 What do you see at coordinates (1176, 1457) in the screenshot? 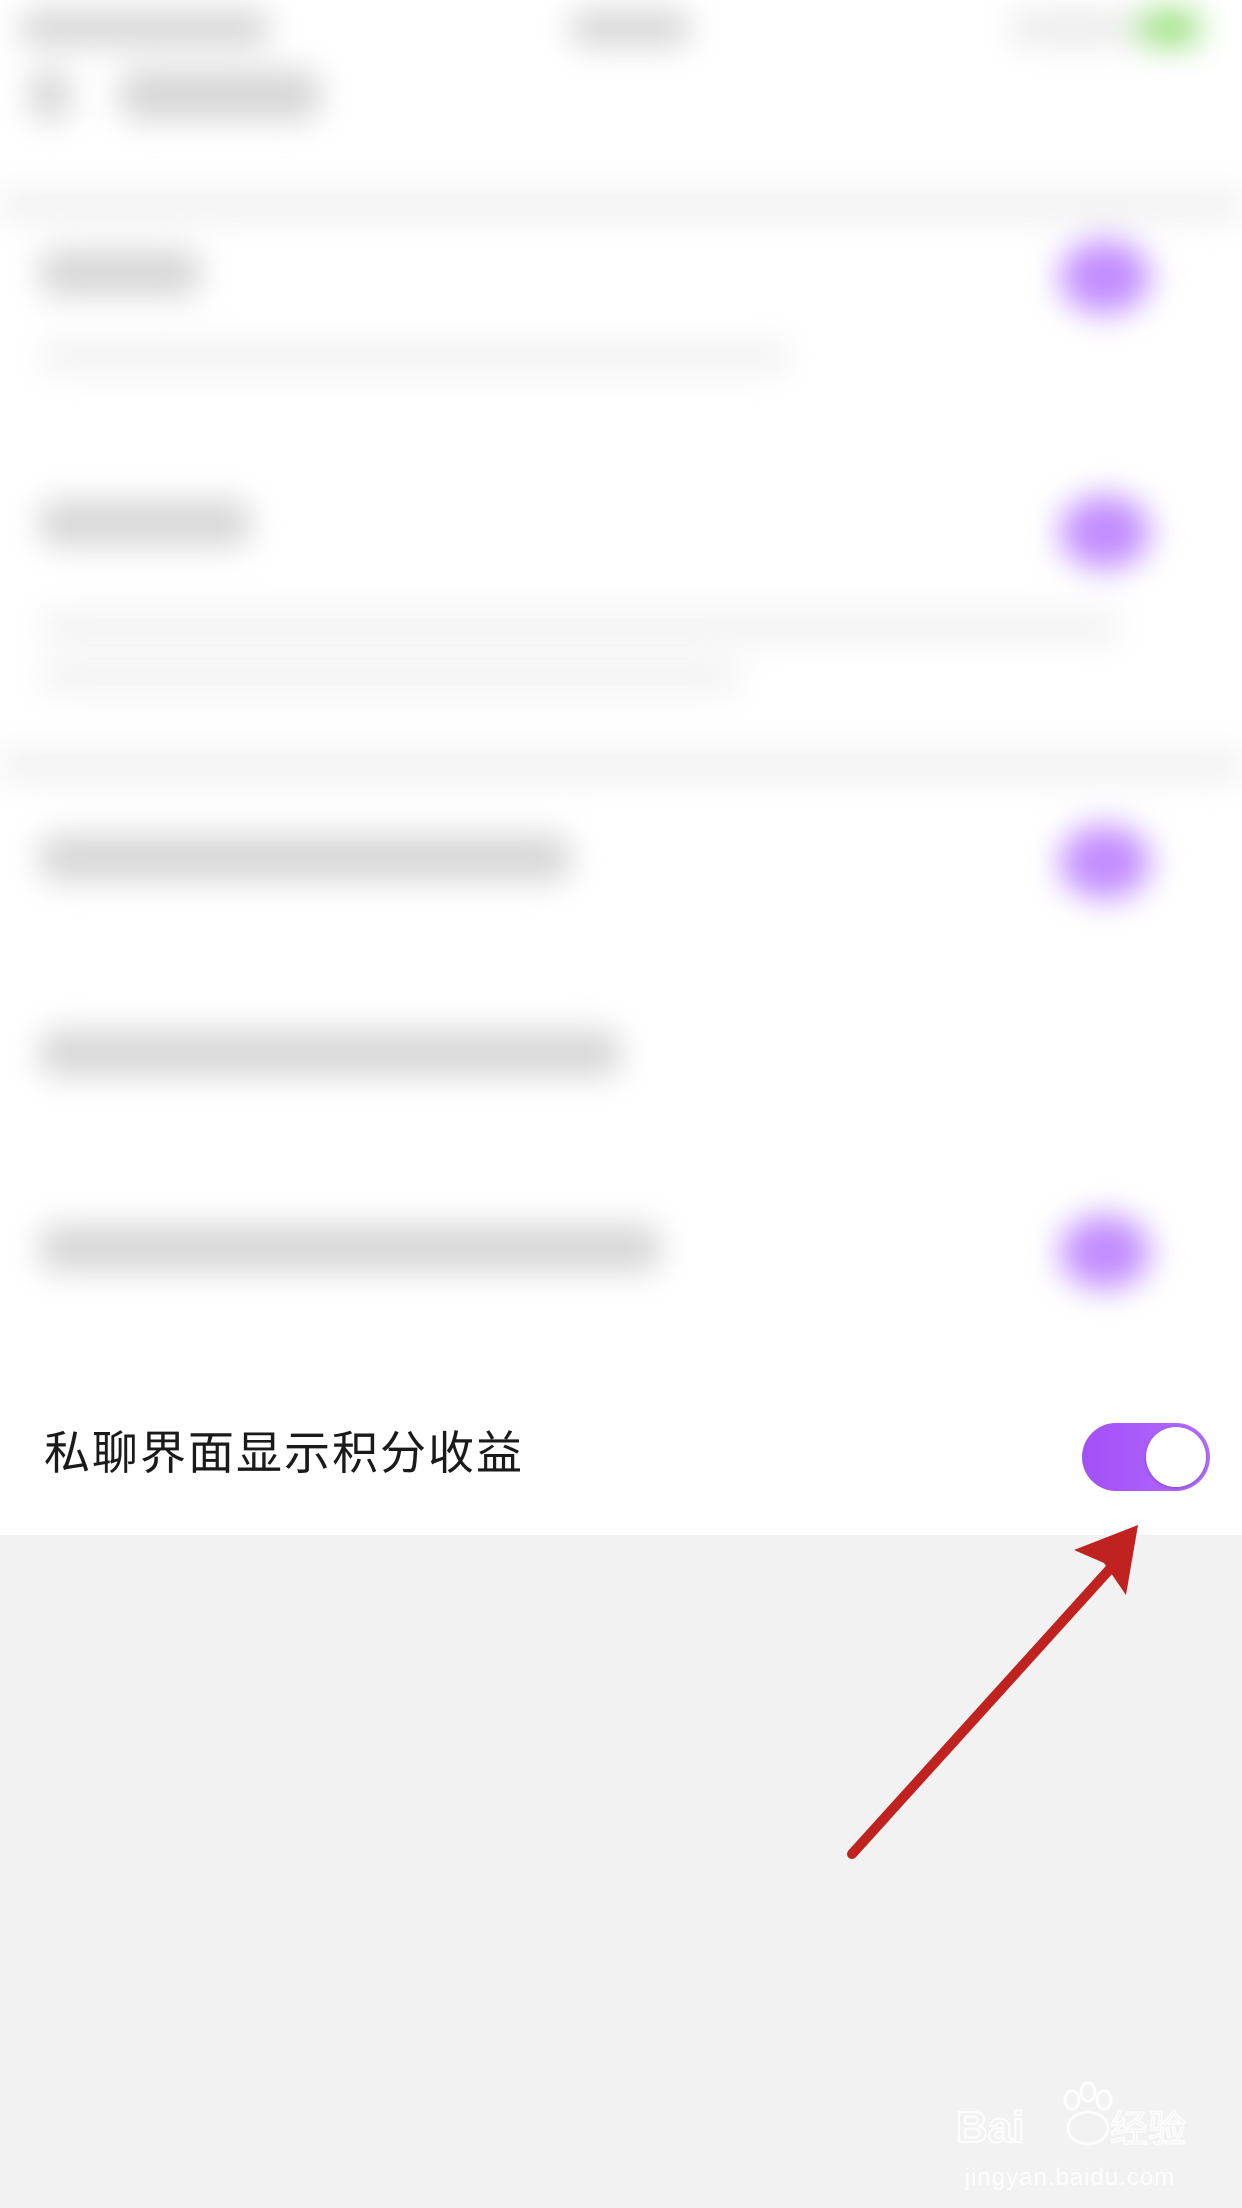
I see `toggle-knob` at bounding box center [1176, 1457].